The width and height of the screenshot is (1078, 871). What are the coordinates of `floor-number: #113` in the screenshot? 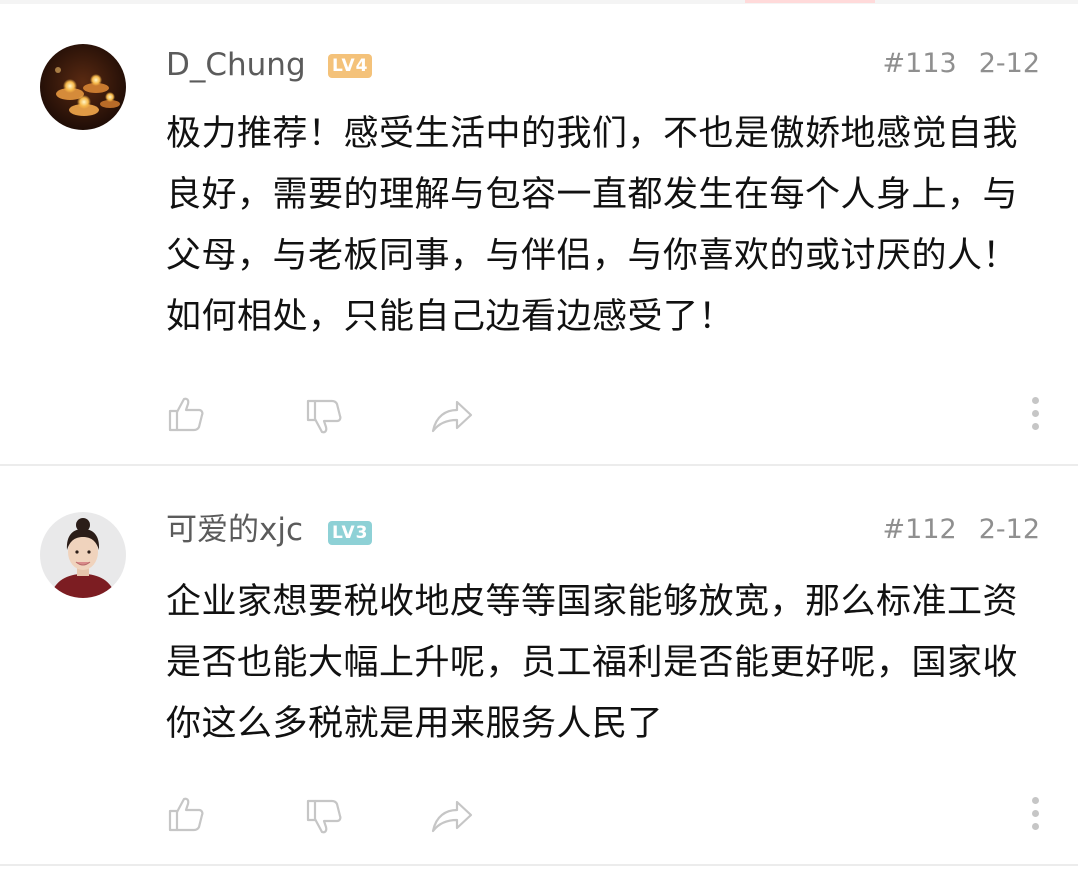 It's located at (919, 63).